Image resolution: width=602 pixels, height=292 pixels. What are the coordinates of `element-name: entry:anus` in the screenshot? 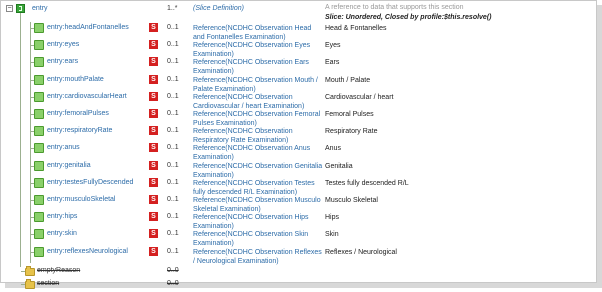 It's located at (63, 147).